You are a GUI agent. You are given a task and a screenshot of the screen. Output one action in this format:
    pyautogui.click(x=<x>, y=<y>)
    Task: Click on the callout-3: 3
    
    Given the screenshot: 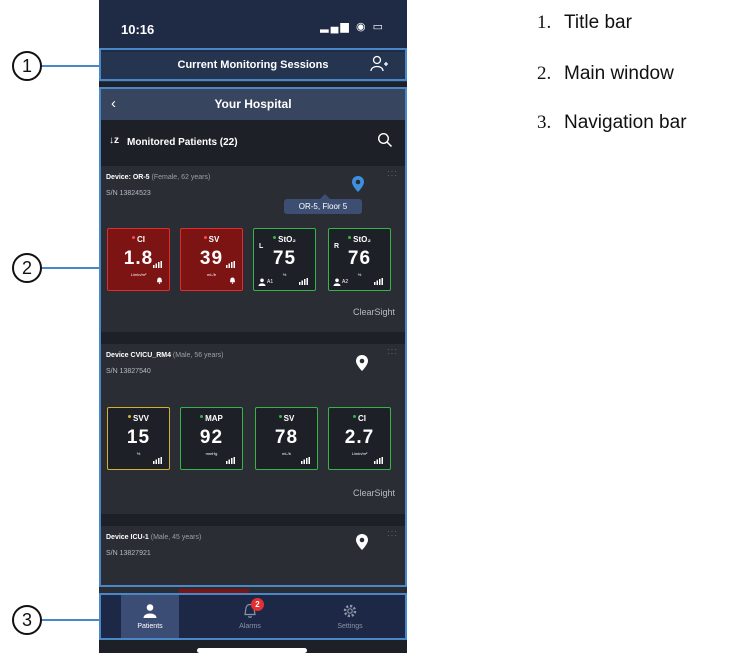 What is the action you would take?
    pyautogui.click(x=27, y=620)
    